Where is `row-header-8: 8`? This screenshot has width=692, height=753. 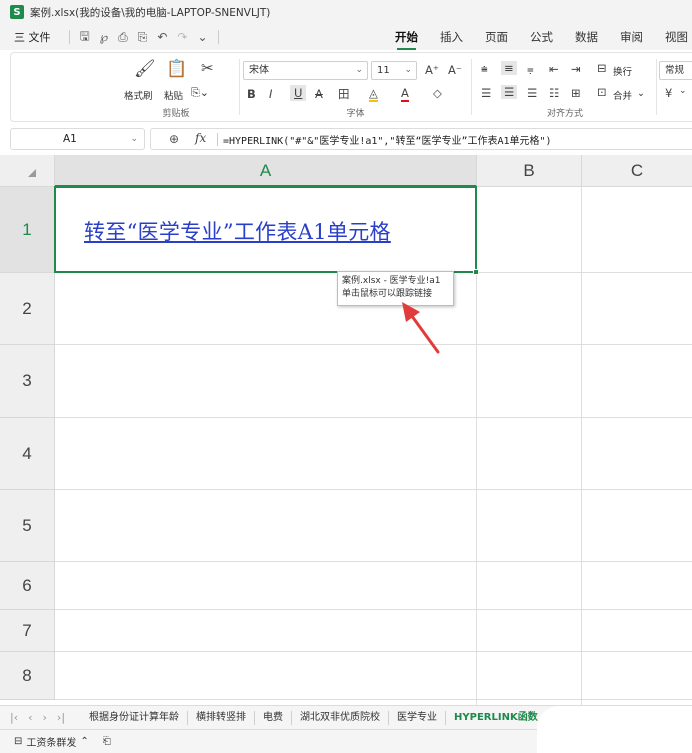
row-header-8: 8 is located at coordinates (27, 676).